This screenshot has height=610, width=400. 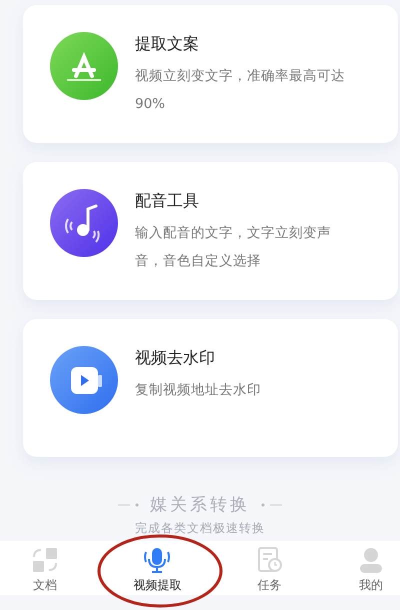 What do you see at coordinates (198, 390) in the screenshot?
I see `feature-description: 复制视频地址去水印` at bounding box center [198, 390].